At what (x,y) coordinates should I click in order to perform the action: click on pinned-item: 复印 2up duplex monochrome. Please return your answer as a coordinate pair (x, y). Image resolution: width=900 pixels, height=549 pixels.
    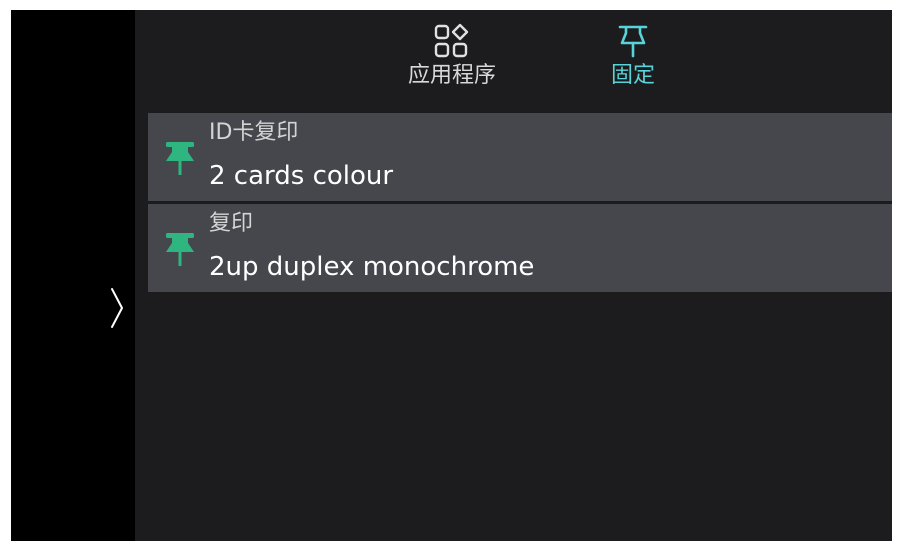
    Looking at the image, I should click on (520, 248).